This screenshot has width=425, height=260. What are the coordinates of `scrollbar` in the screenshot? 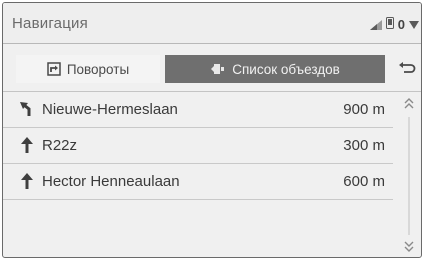 It's located at (409, 176).